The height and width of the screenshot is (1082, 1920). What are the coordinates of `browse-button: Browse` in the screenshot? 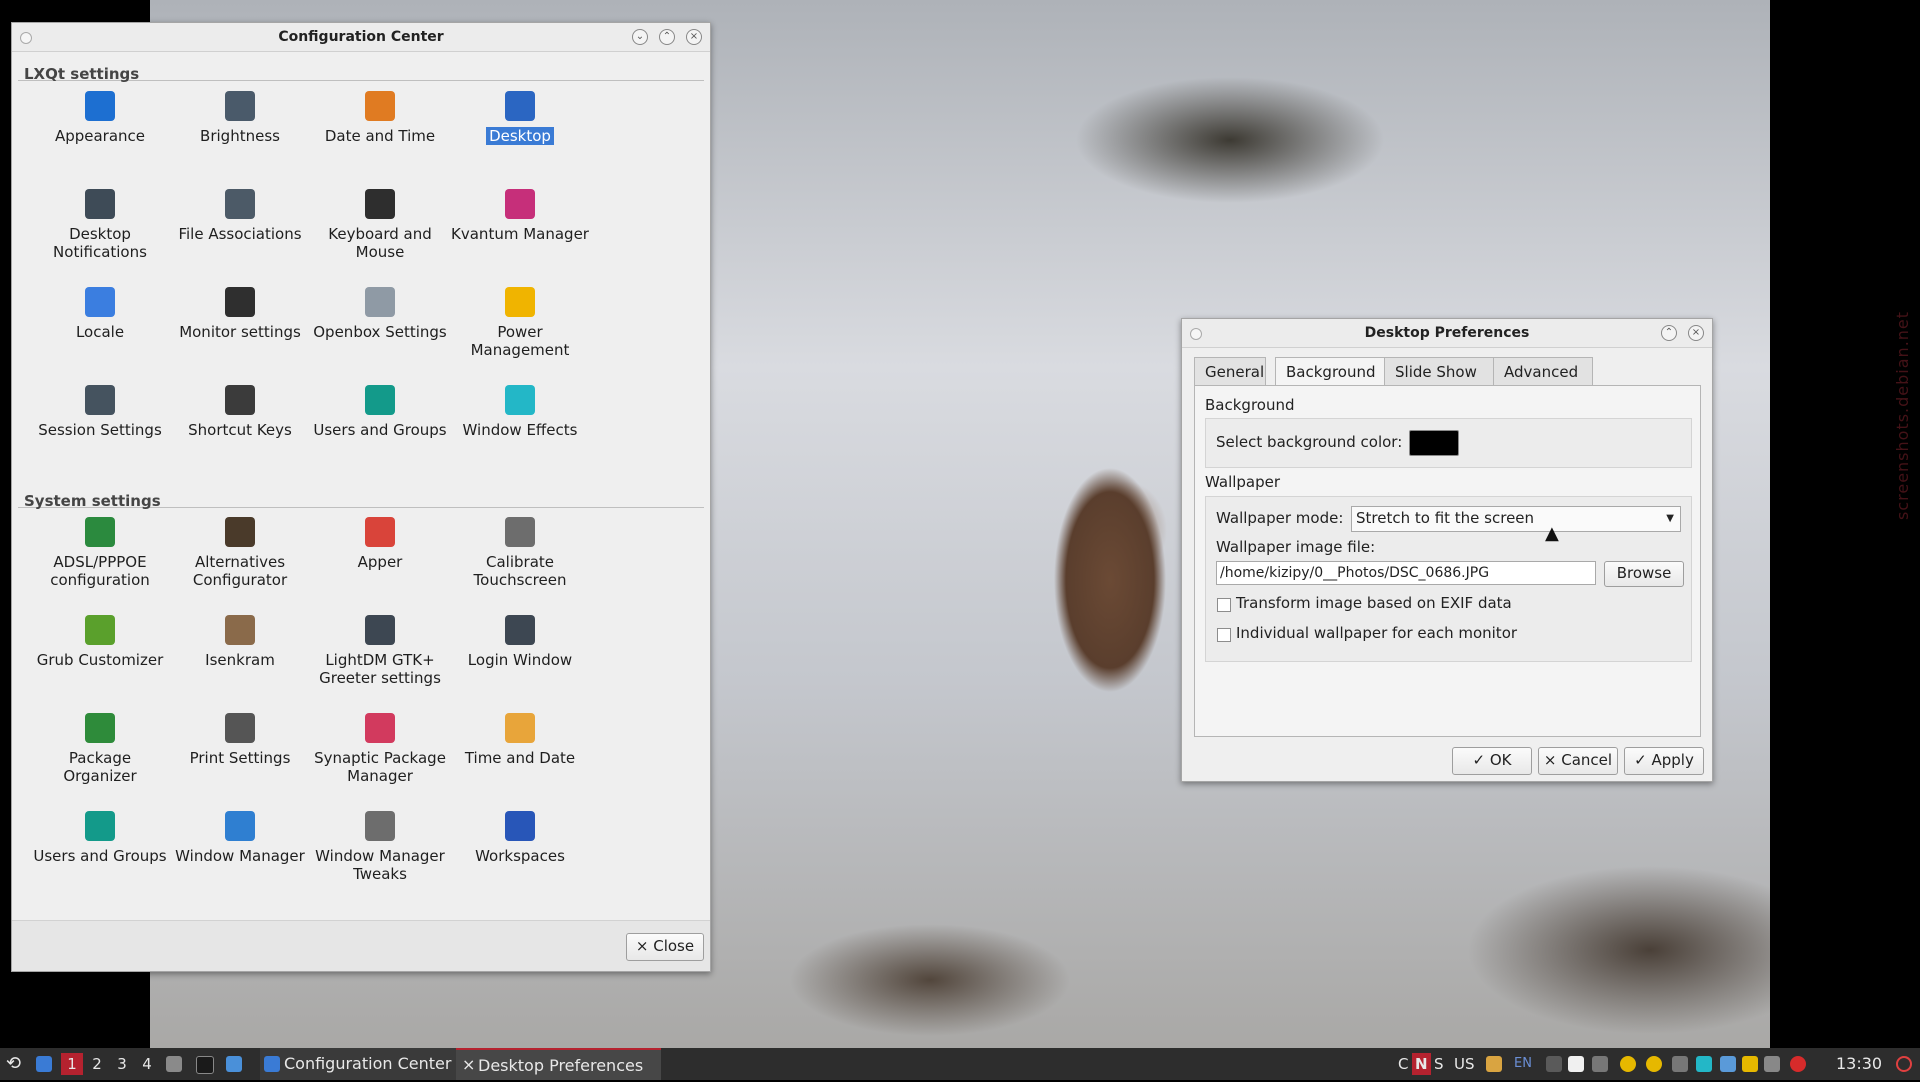 It's located at (1644, 574).